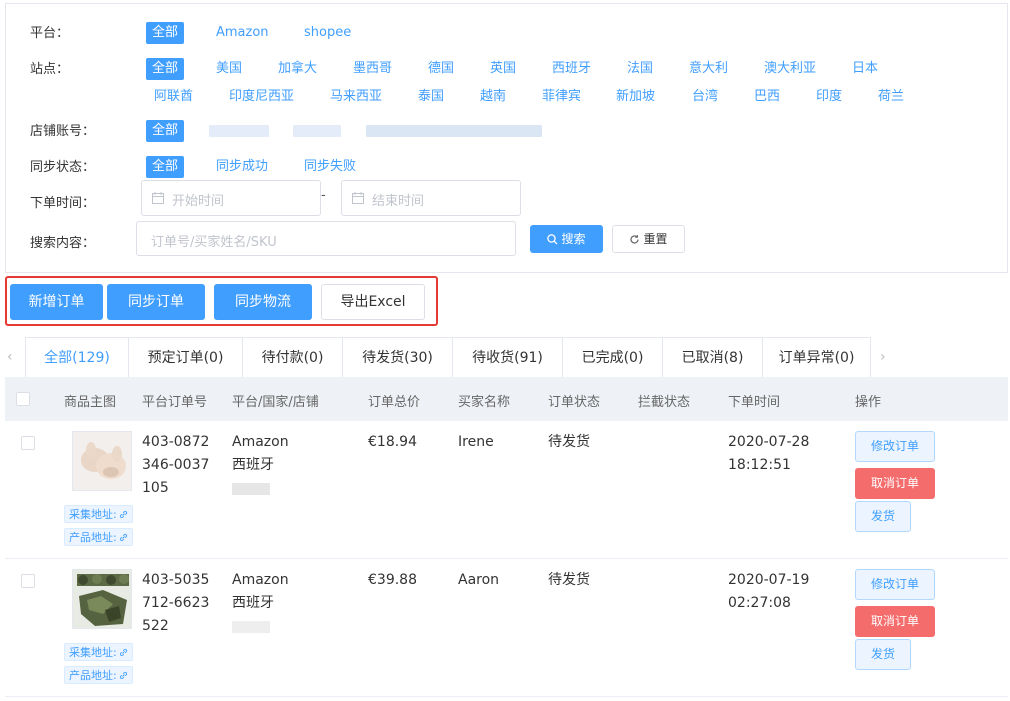 The image size is (1010, 701). I want to click on header-order-time: 下单时间, so click(754, 402).